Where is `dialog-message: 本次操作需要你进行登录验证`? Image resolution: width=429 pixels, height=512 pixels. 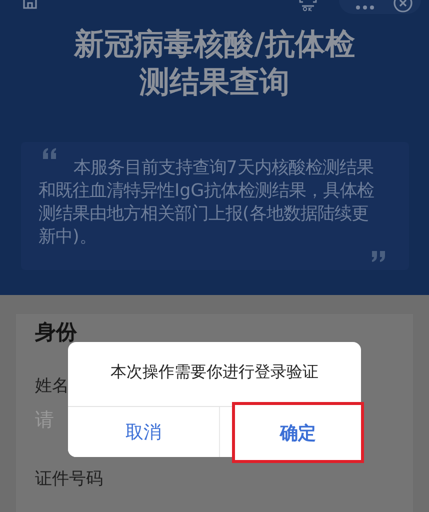 dialog-message: 本次操作需要你进行登录验证 is located at coordinates (215, 372).